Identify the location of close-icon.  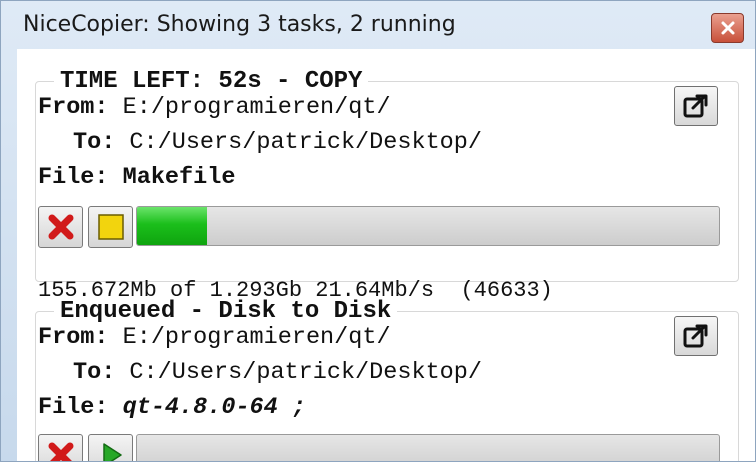
(727, 28).